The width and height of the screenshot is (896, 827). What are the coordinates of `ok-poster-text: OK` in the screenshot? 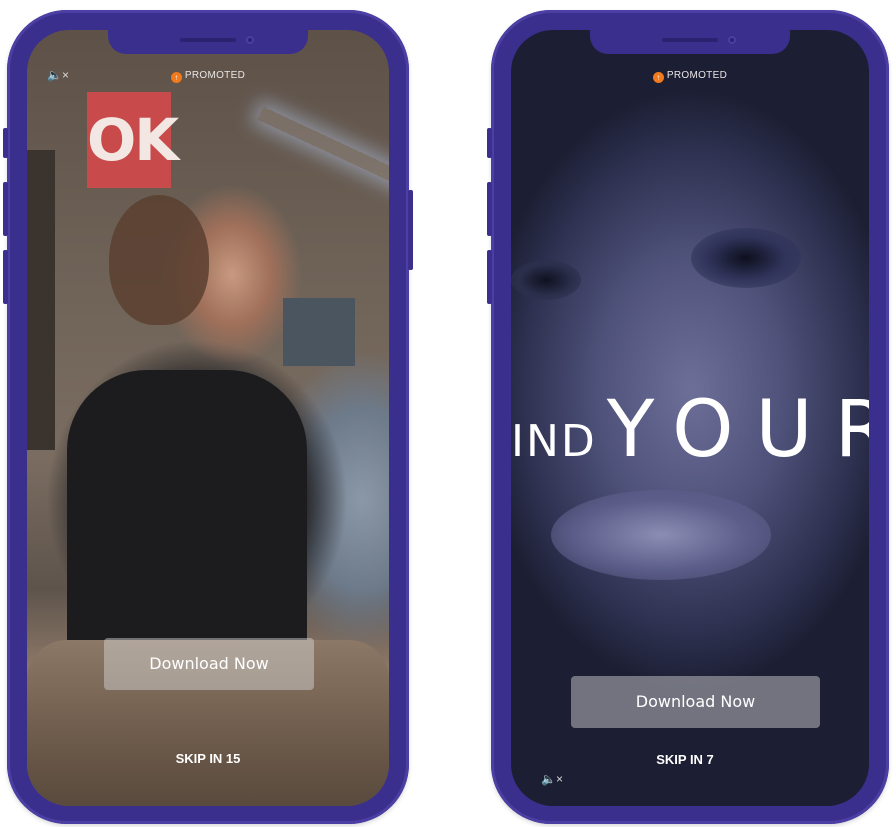 It's located at (133, 140).